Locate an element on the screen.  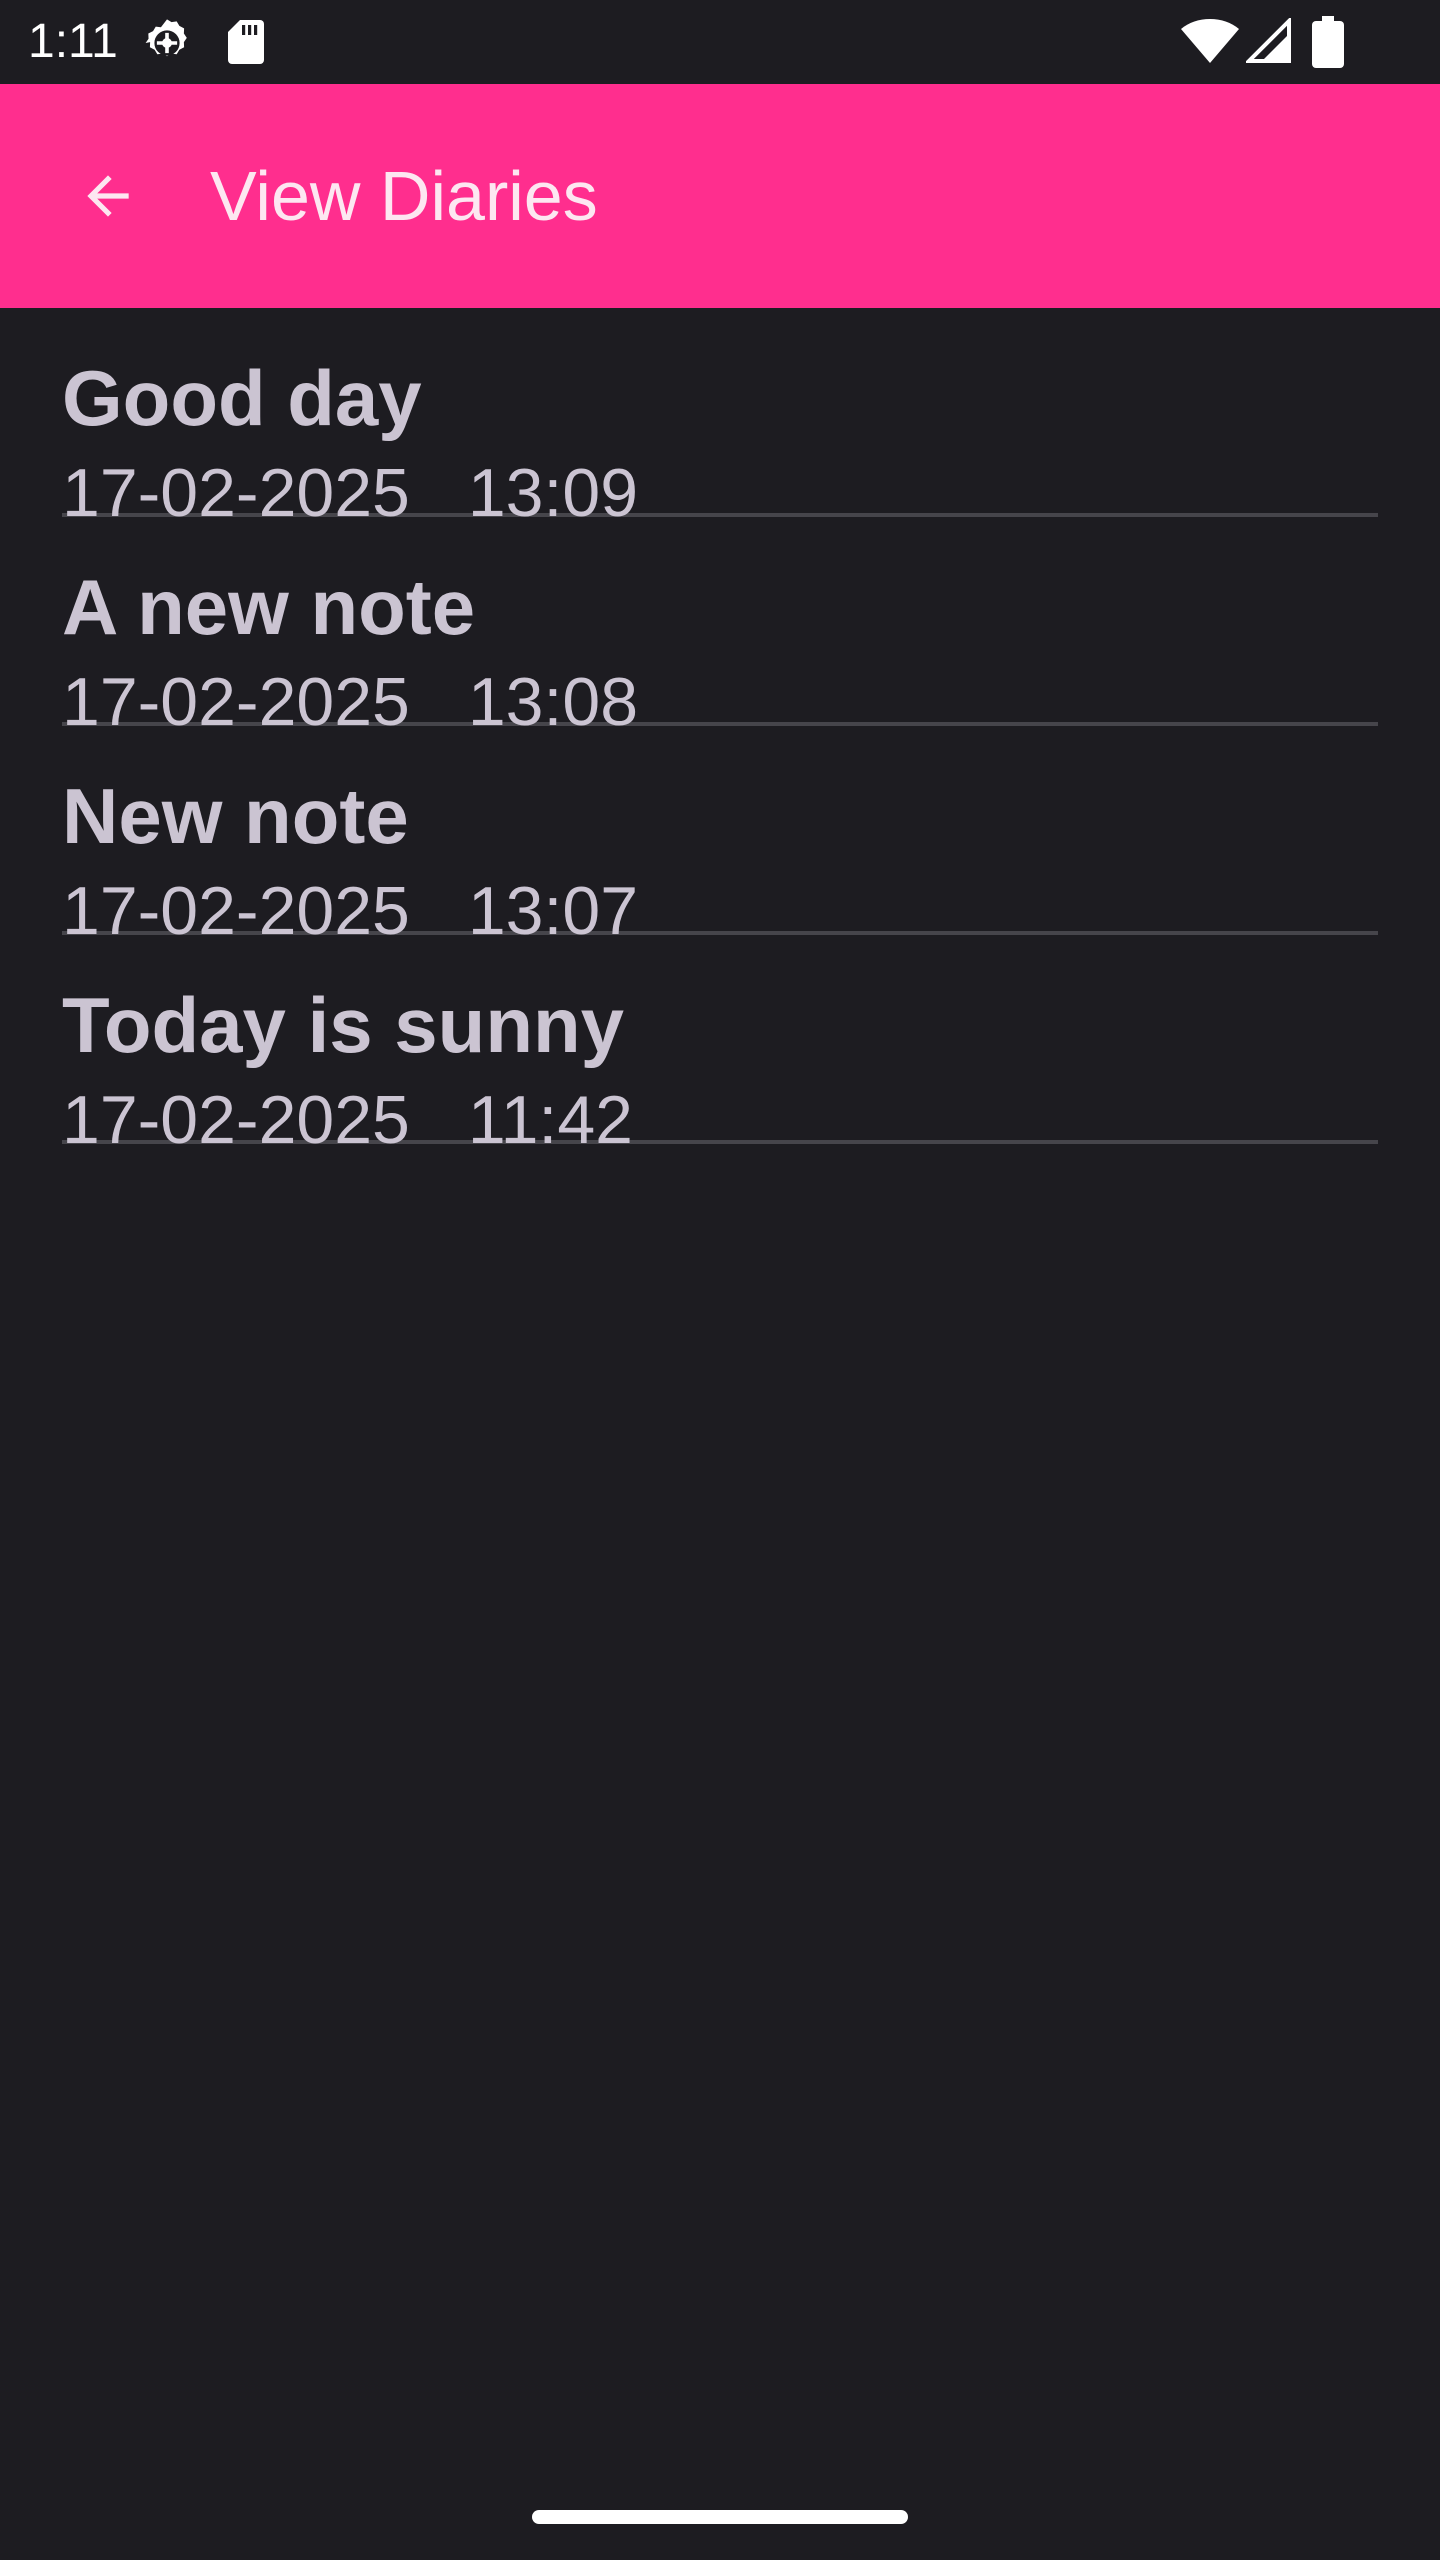
diary-list-item: A new note 17-02-2025 13:08 is located at coordinates (720, 628).